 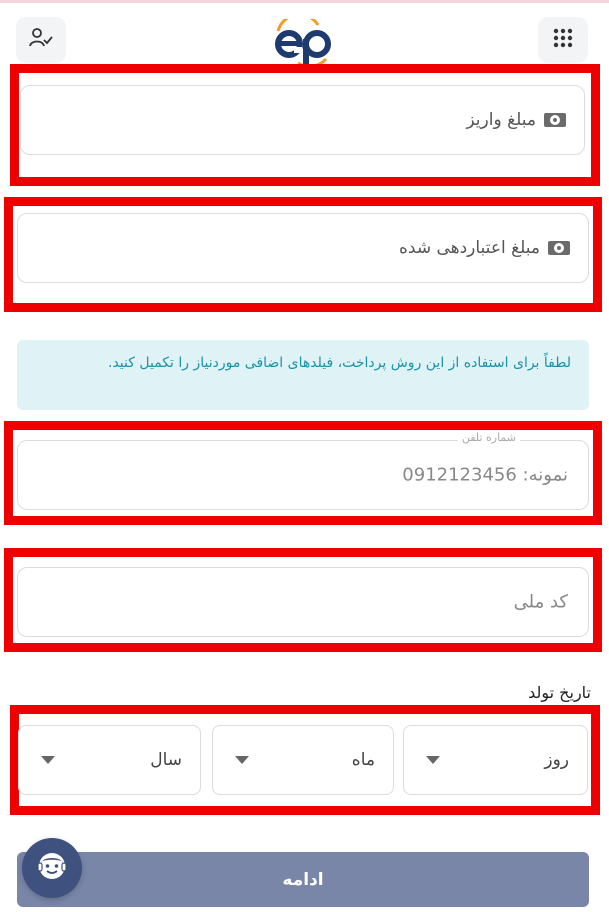 What do you see at coordinates (485, 475) in the screenshot?
I see `phone-placeholder: نمونه: 0912123456` at bounding box center [485, 475].